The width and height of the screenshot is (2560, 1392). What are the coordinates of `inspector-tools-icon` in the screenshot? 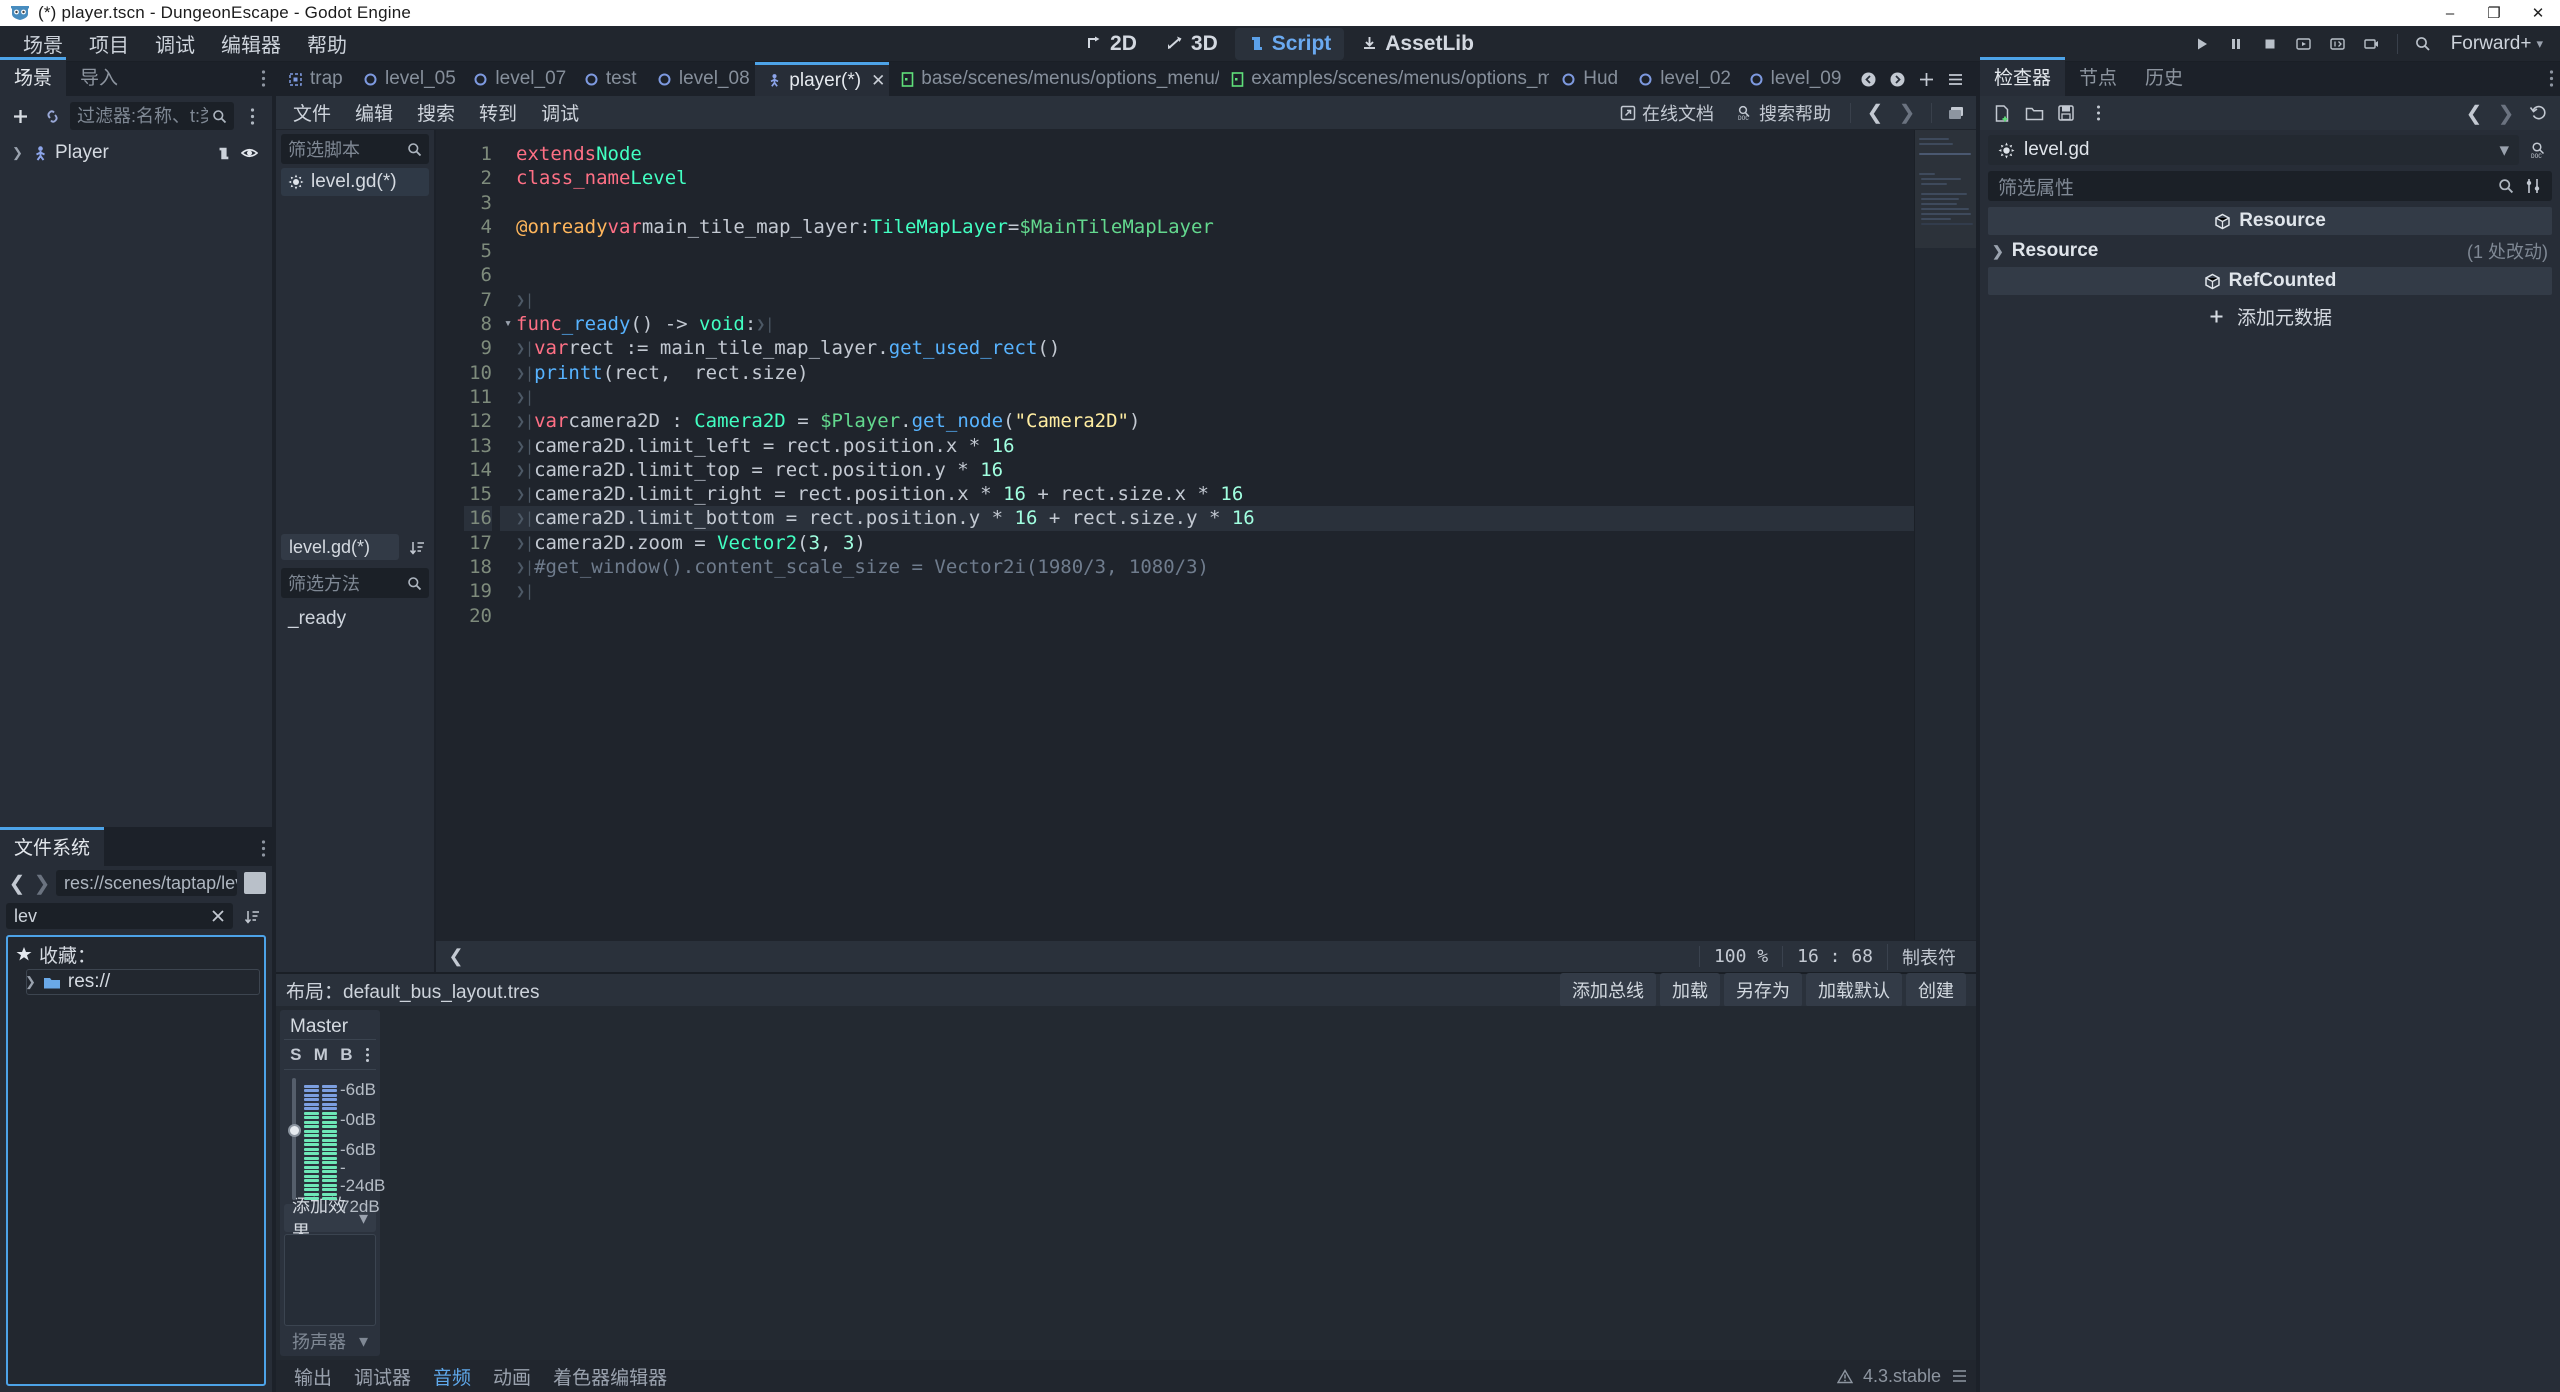 It's located at (2533, 186).